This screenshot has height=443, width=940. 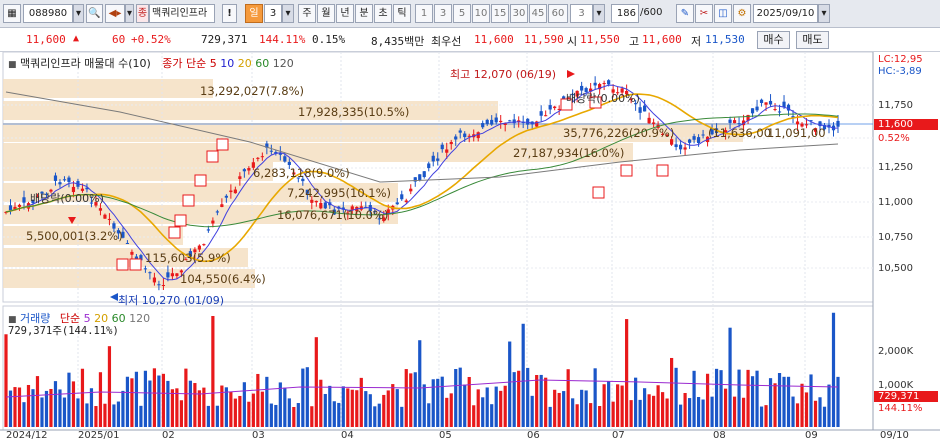 I want to click on period-second-button: 초, so click(x=383, y=13).